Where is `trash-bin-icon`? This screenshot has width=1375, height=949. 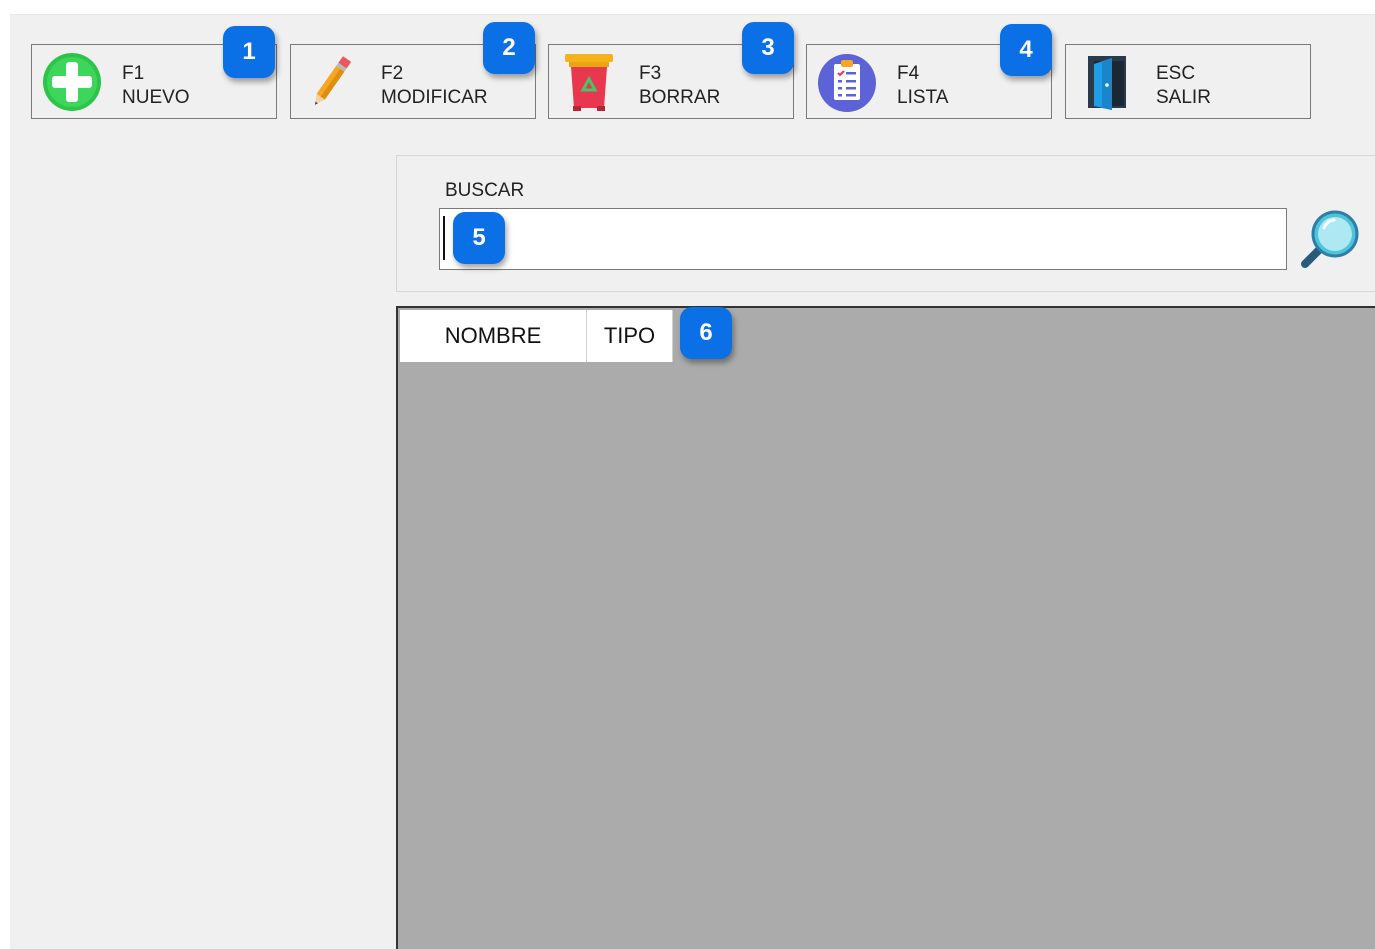 trash-bin-icon is located at coordinates (589, 82).